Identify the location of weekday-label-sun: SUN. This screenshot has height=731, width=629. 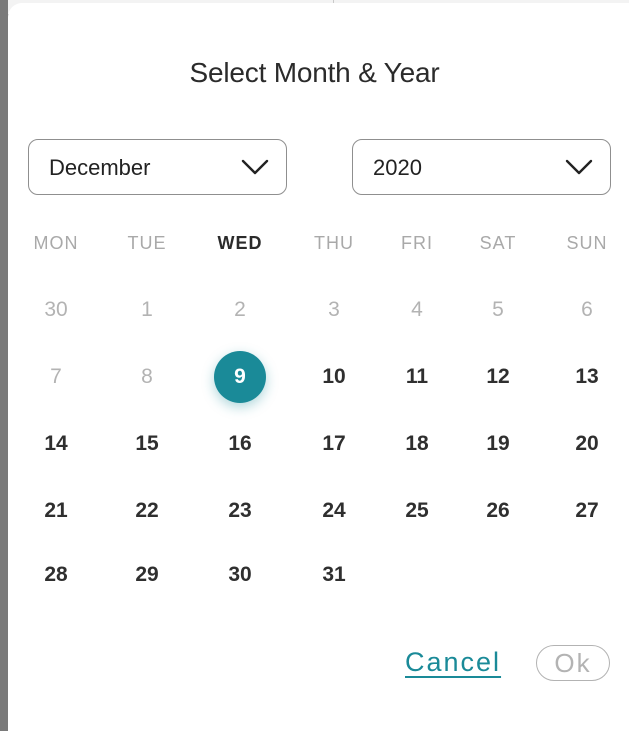
(587, 243).